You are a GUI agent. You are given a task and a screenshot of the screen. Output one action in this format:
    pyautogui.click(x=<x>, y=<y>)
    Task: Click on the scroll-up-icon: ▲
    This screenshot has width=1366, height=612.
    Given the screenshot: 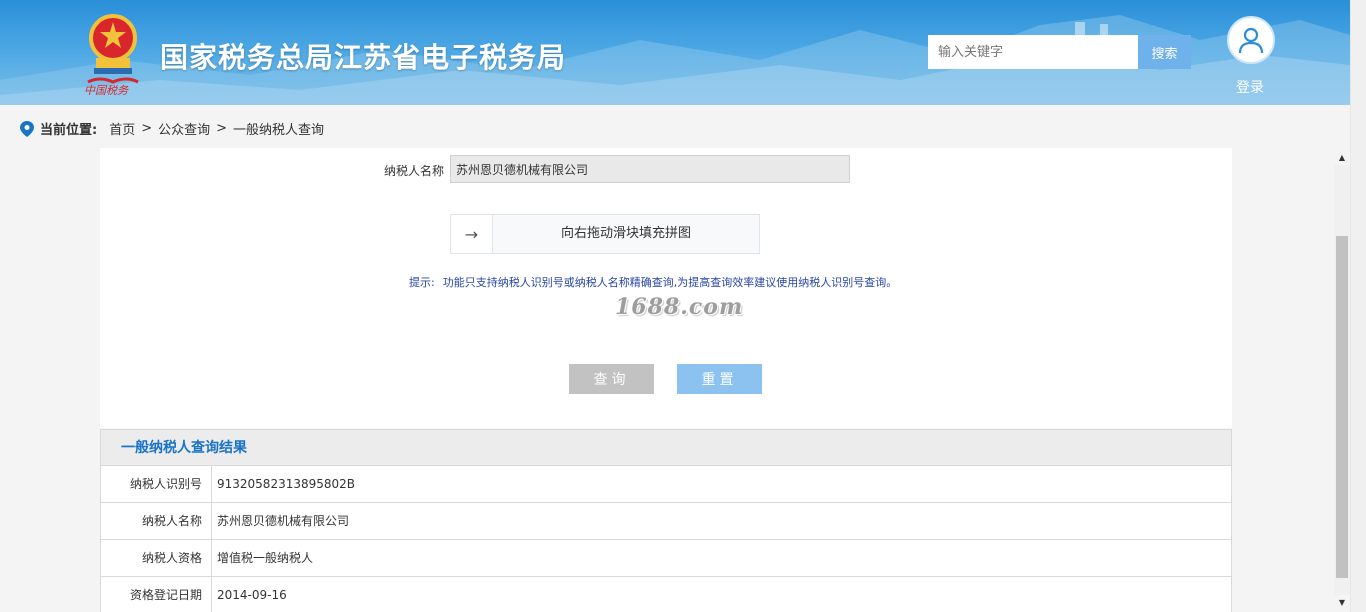 What is the action you would take?
    pyautogui.click(x=1342, y=157)
    